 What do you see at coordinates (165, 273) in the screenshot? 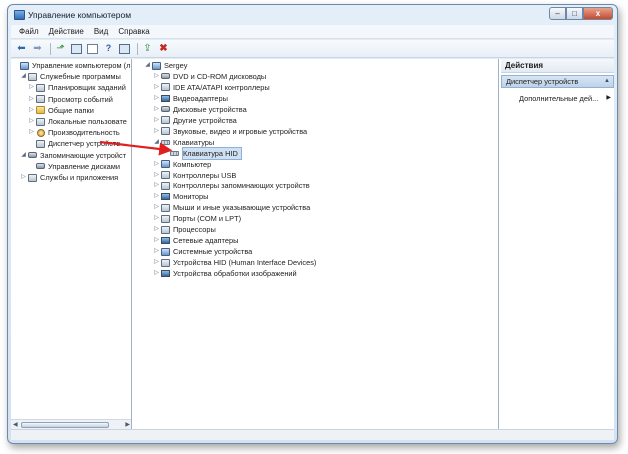
I see `imaging-icon` at bounding box center [165, 273].